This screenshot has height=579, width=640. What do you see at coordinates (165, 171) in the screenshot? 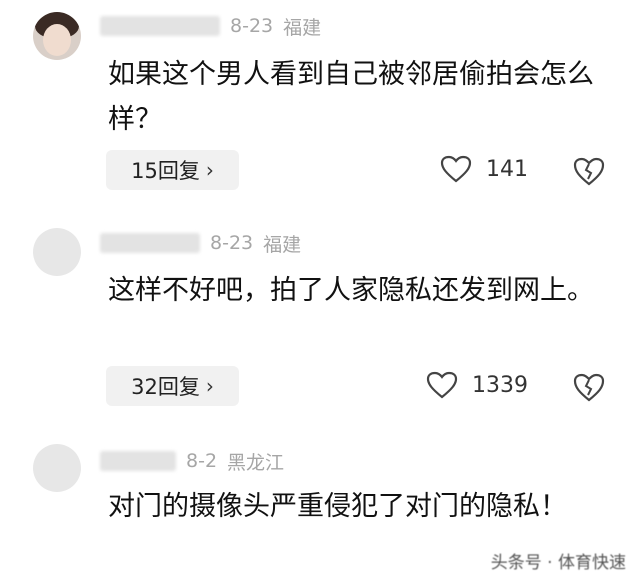
I see `reply-count: 15回复` at bounding box center [165, 171].